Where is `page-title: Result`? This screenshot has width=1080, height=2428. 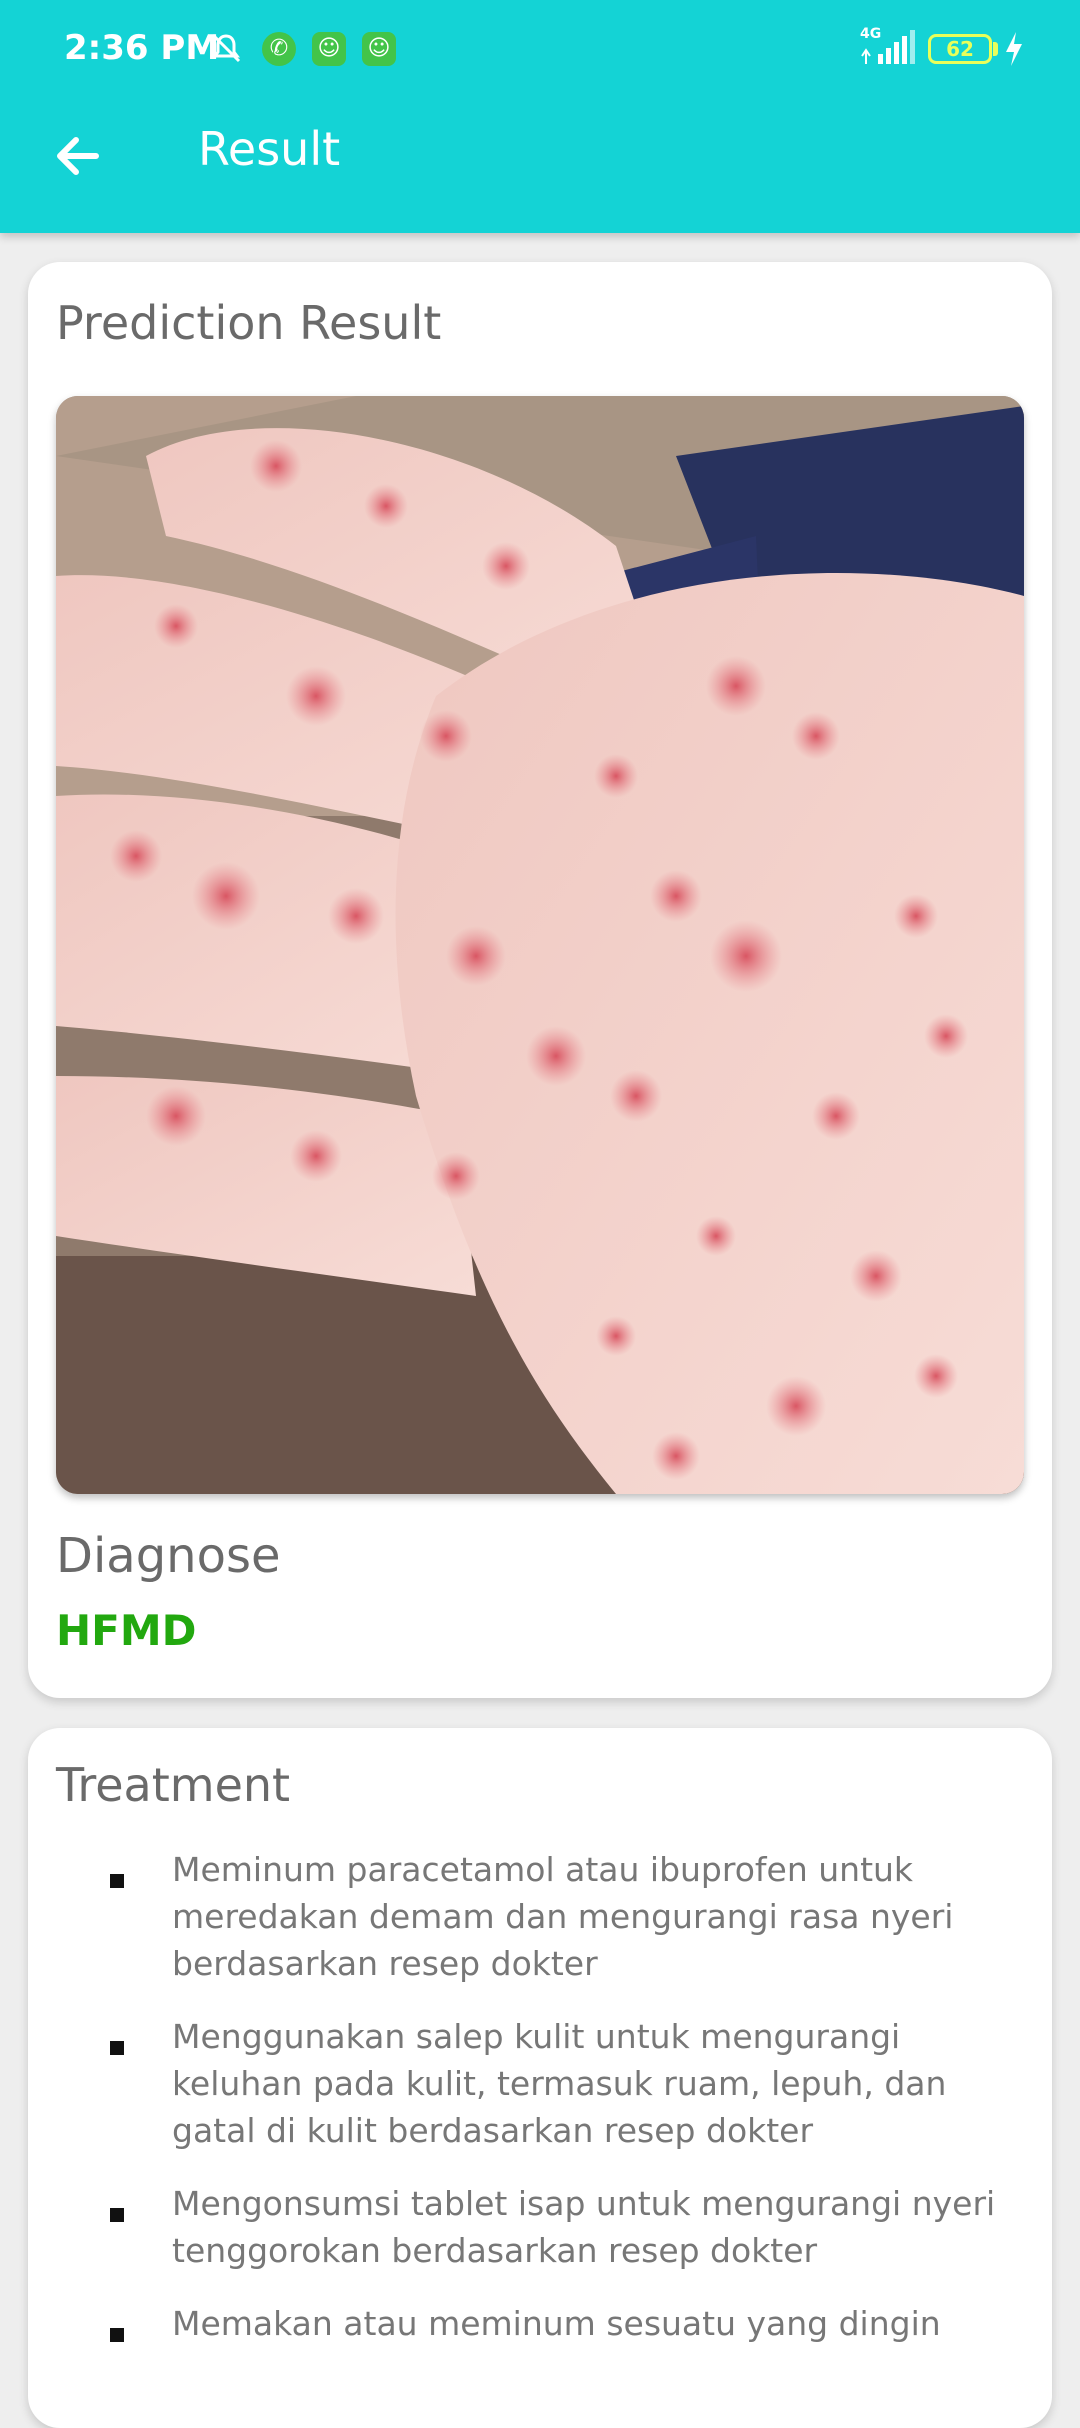
page-title: Result is located at coordinates (269, 149).